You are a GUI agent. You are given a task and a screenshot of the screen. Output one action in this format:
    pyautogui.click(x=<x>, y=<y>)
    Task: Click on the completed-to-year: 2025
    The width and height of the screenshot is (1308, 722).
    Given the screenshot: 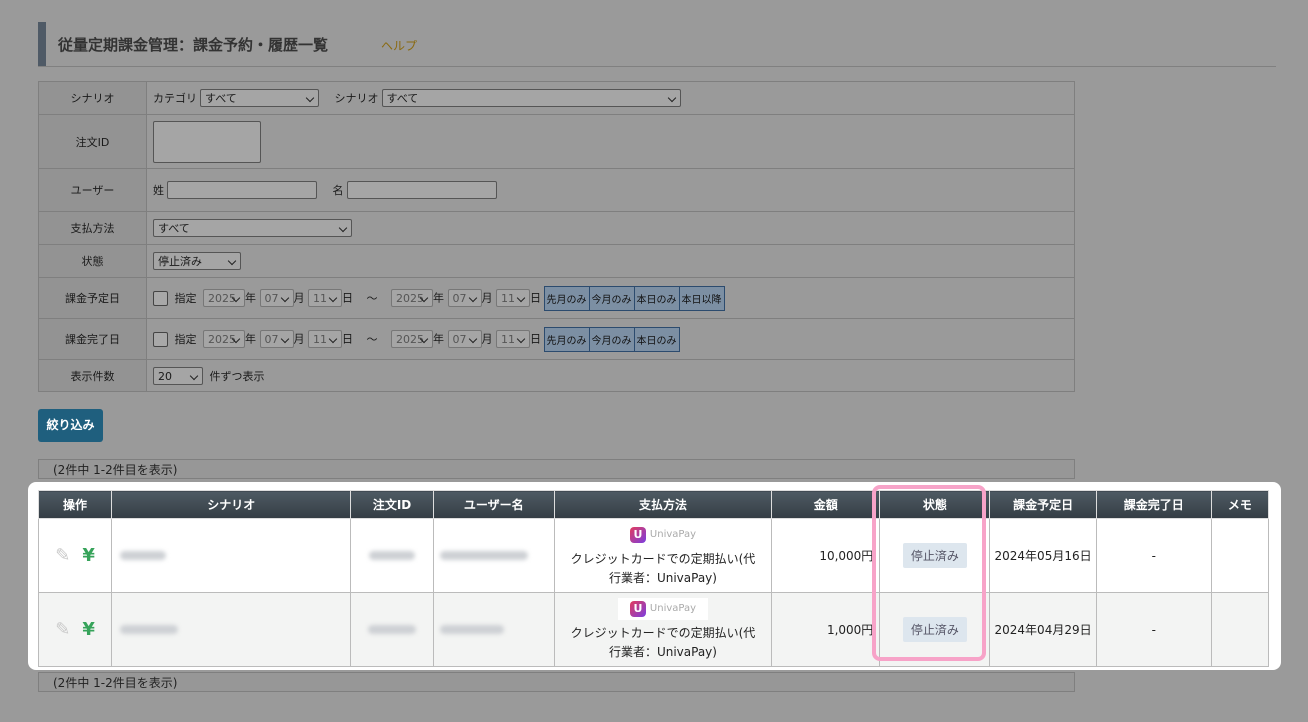 What is the action you would take?
    pyautogui.click(x=412, y=339)
    